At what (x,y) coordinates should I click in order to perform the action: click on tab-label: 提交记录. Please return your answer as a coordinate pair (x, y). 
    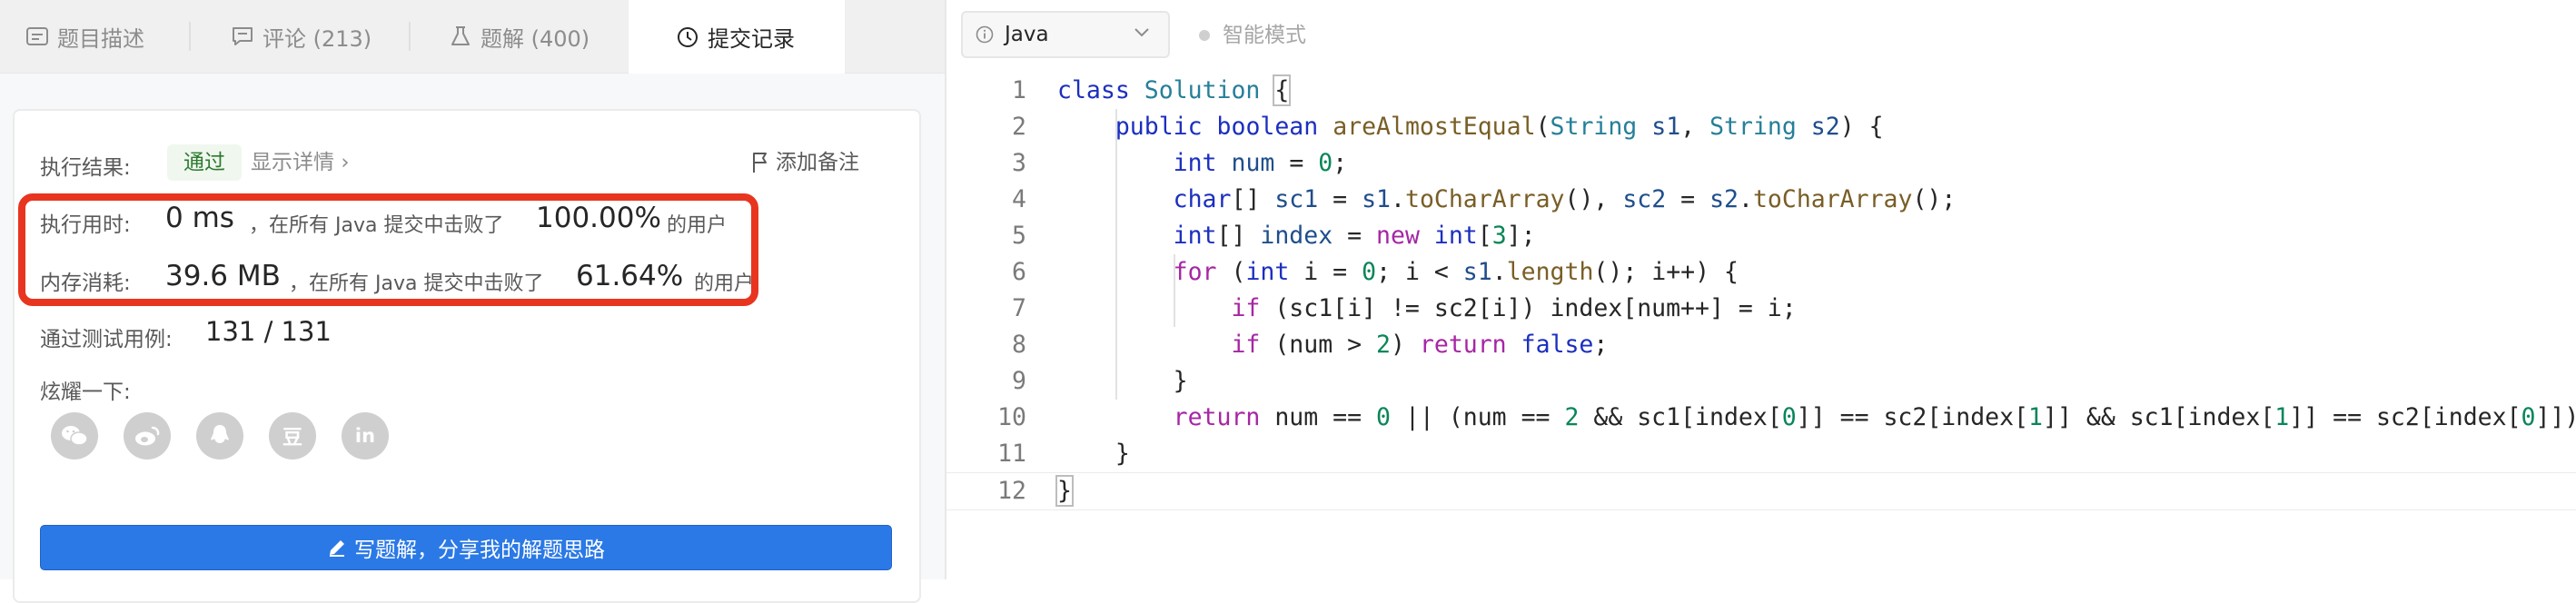
    Looking at the image, I should click on (751, 39).